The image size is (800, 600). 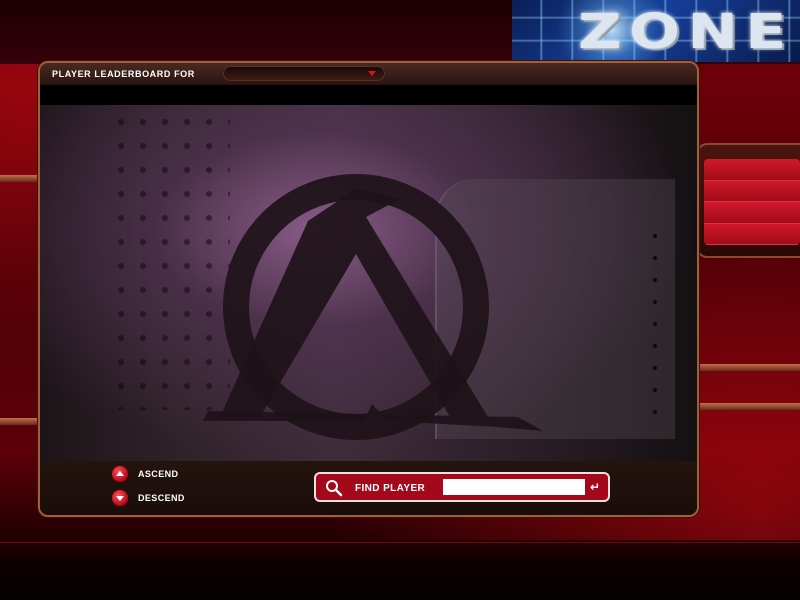 I want to click on leaderboard-footer: ASCEND DESCEND FIND PLAYER ↵, so click(x=368, y=488).